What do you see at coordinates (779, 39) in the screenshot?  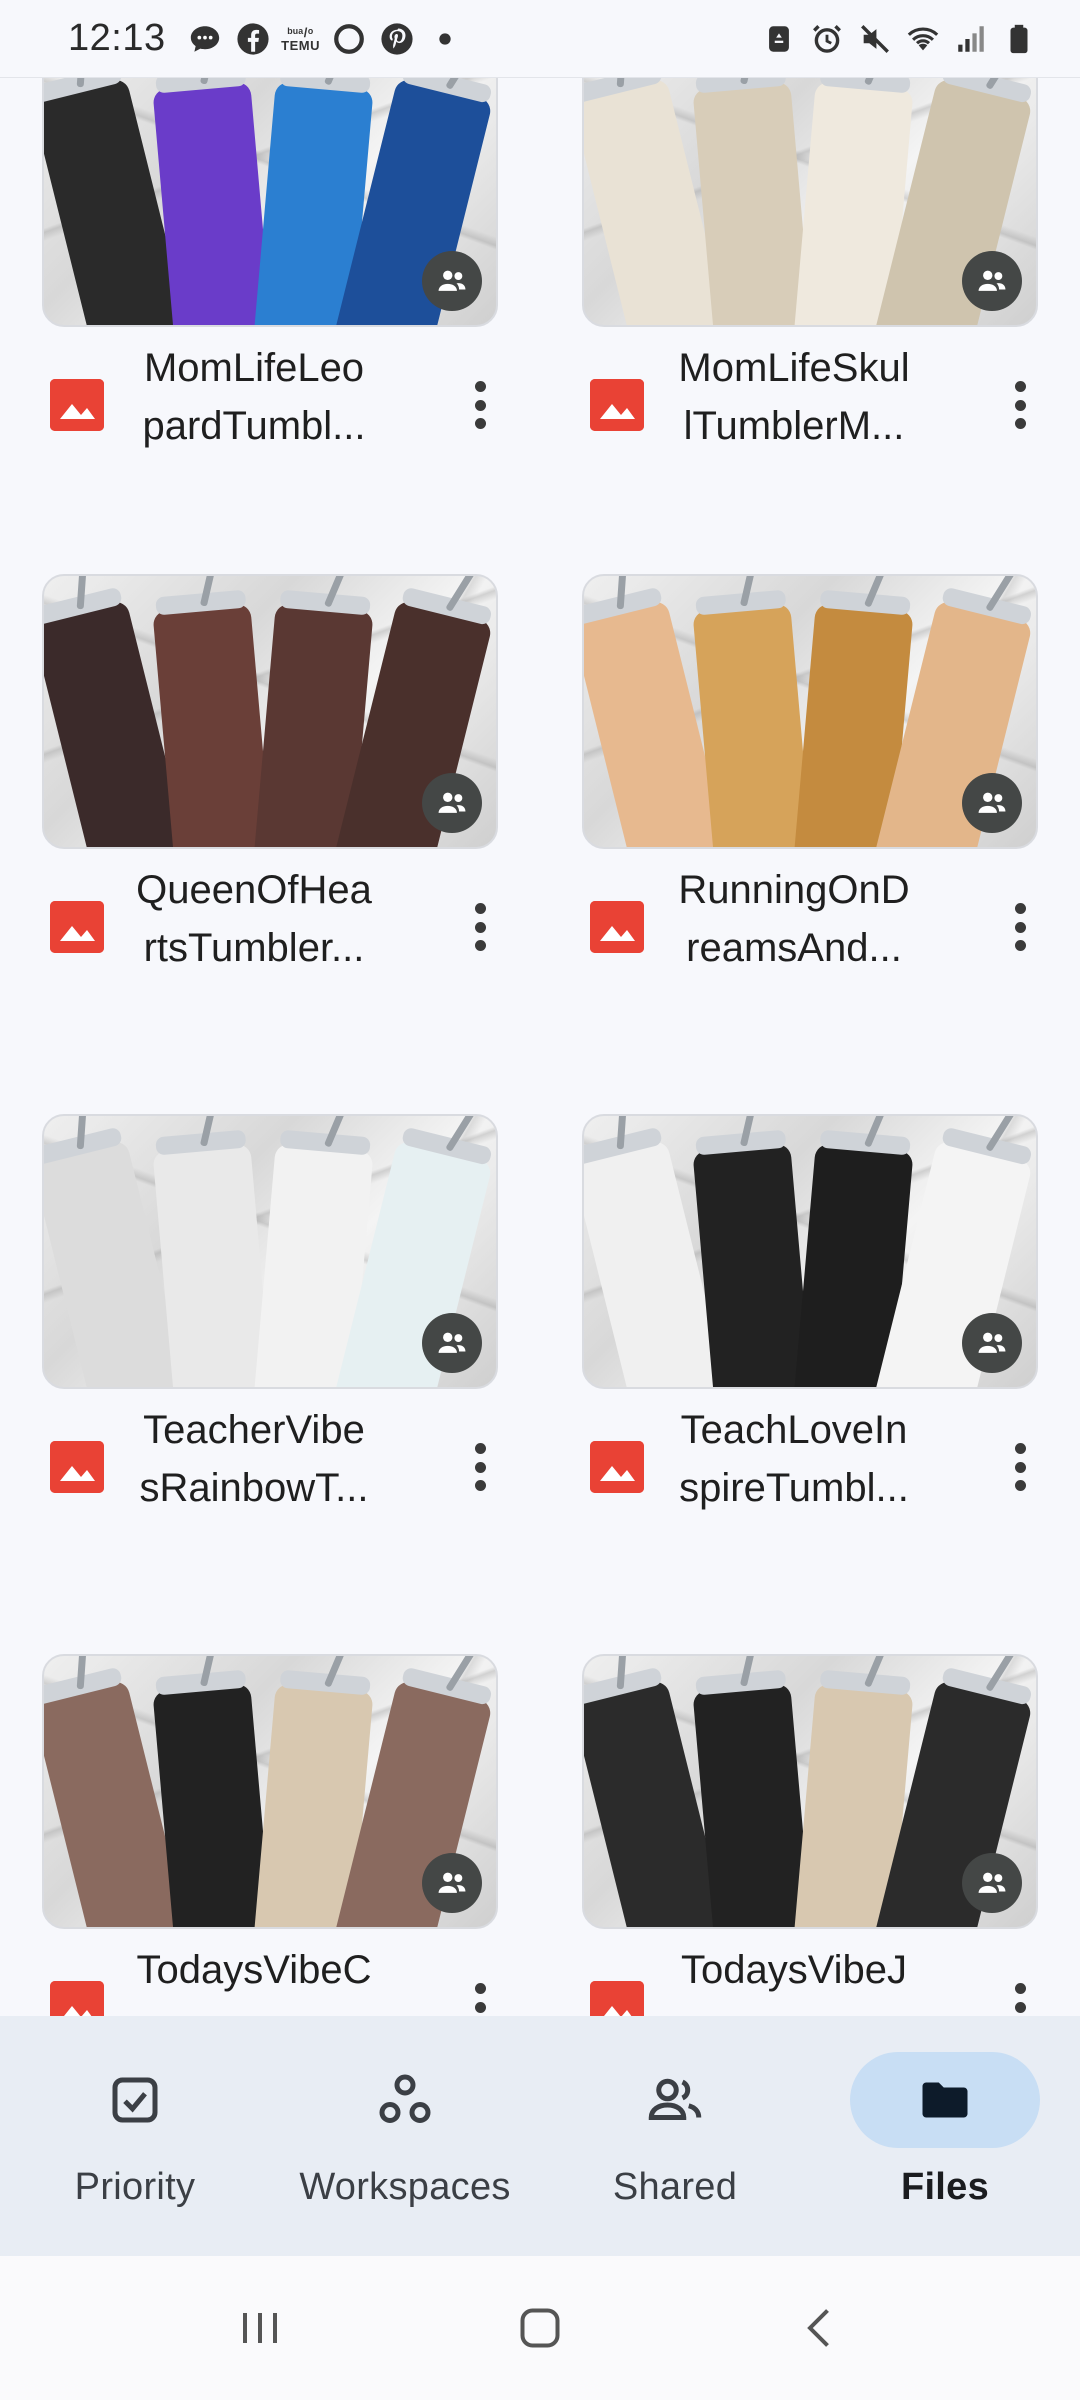 I see `recycle-icon` at bounding box center [779, 39].